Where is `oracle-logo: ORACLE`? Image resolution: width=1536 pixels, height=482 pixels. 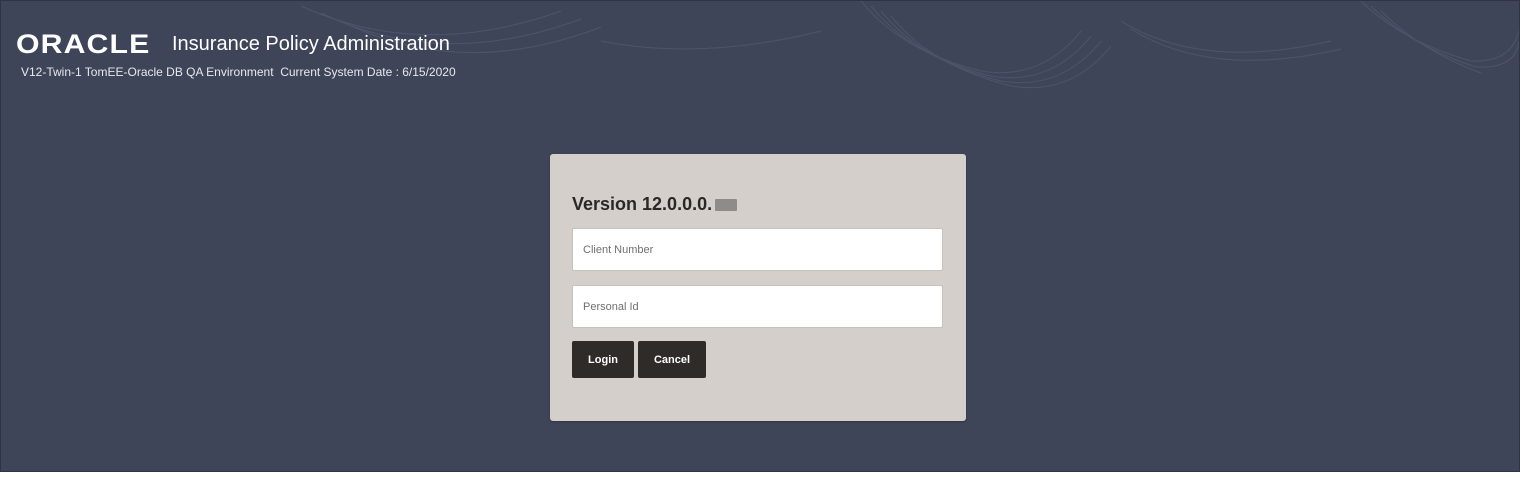
oracle-logo: ORACLE is located at coordinates (83, 44).